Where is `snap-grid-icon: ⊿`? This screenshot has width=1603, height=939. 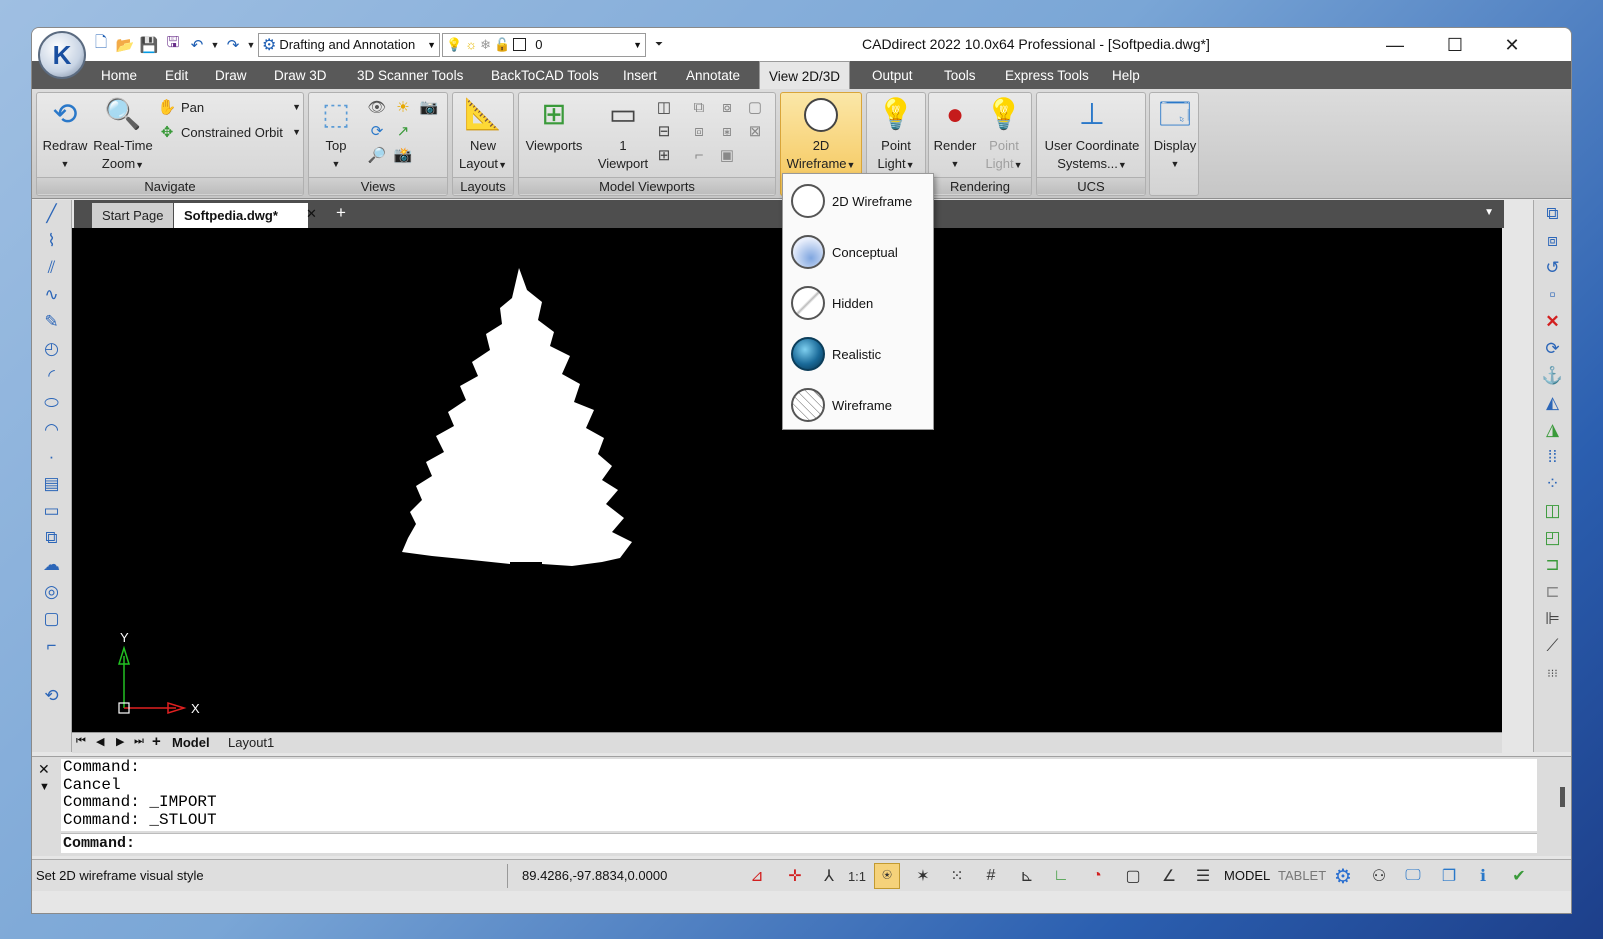 snap-grid-icon: ⊿ is located at coordinates (757, 876).